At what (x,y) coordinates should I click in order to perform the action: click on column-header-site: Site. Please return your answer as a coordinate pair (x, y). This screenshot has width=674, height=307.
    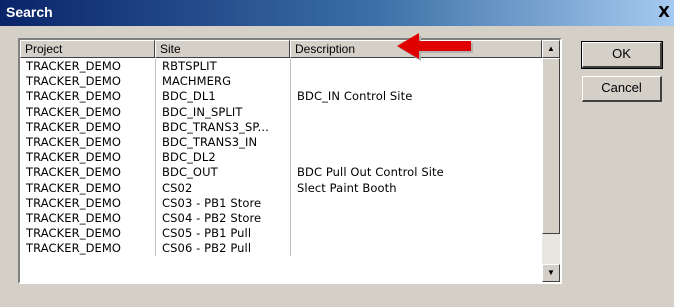
    Looking at the image, I should click on (222, 49).